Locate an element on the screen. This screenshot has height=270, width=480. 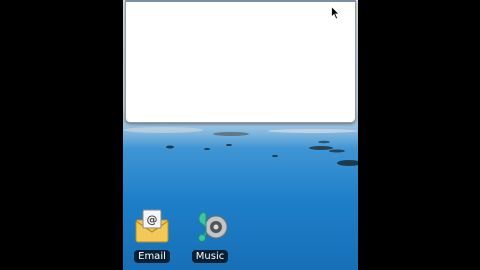
music-icon is located at coordinates (213, 227).